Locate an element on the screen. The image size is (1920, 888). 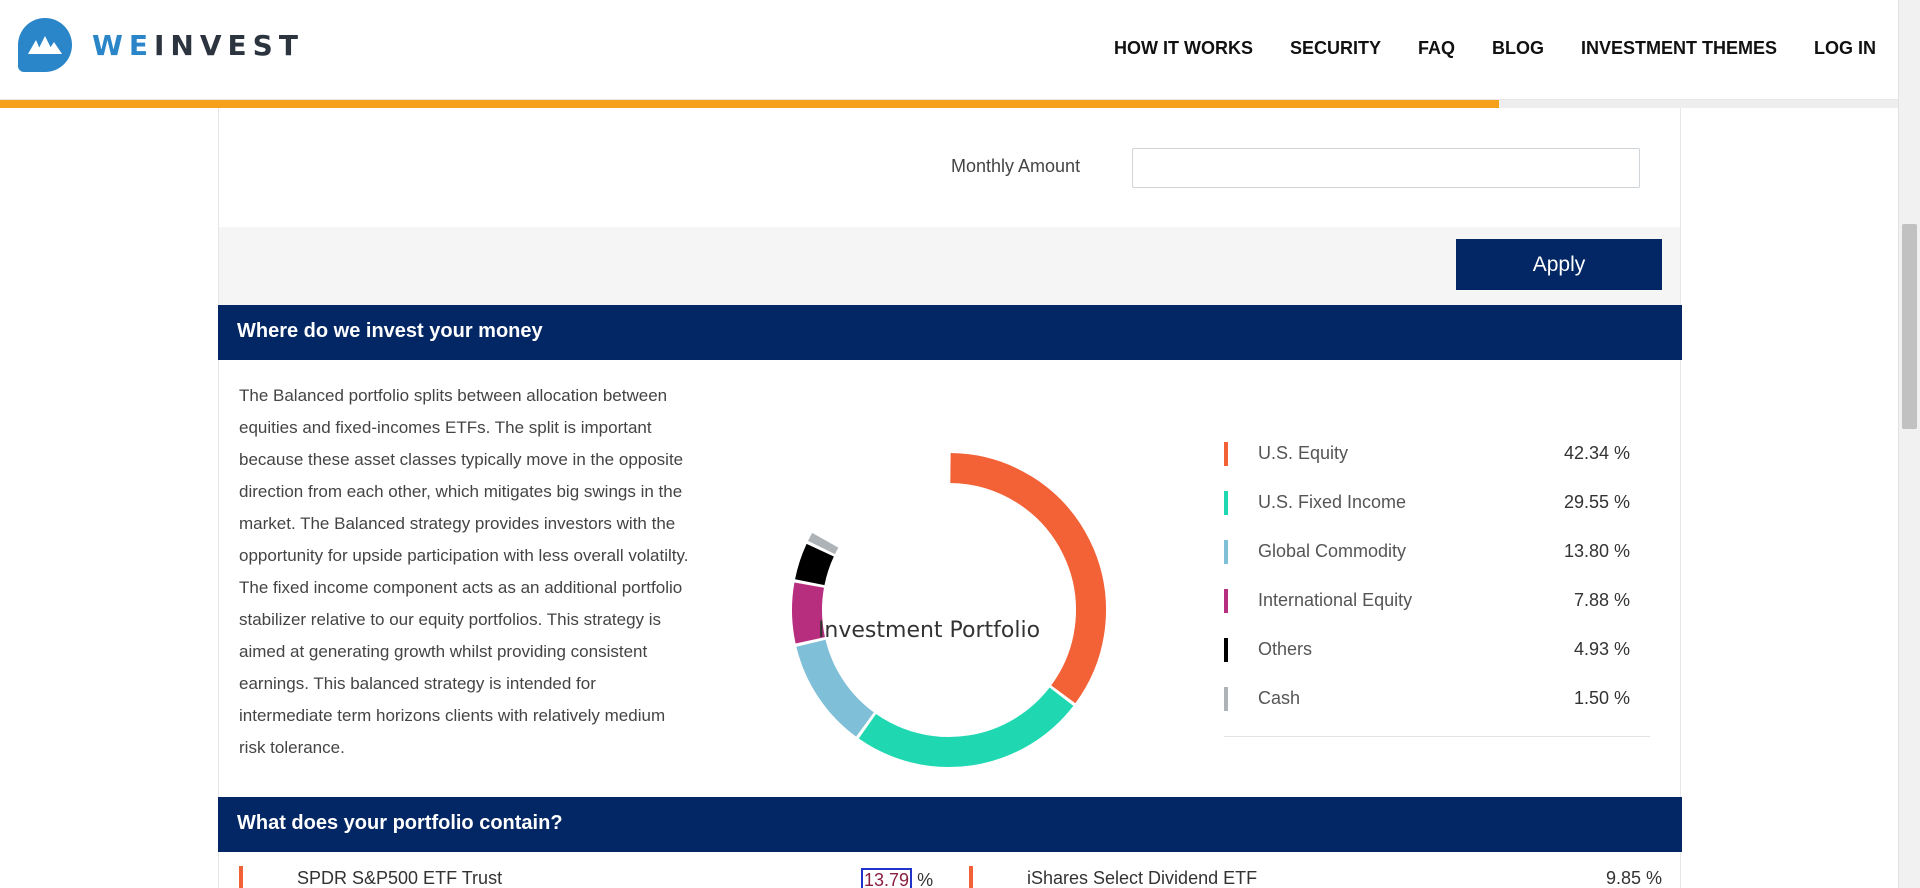
legend-item: Global Commodity 13.80 % is located at coordinates (1437, 549).